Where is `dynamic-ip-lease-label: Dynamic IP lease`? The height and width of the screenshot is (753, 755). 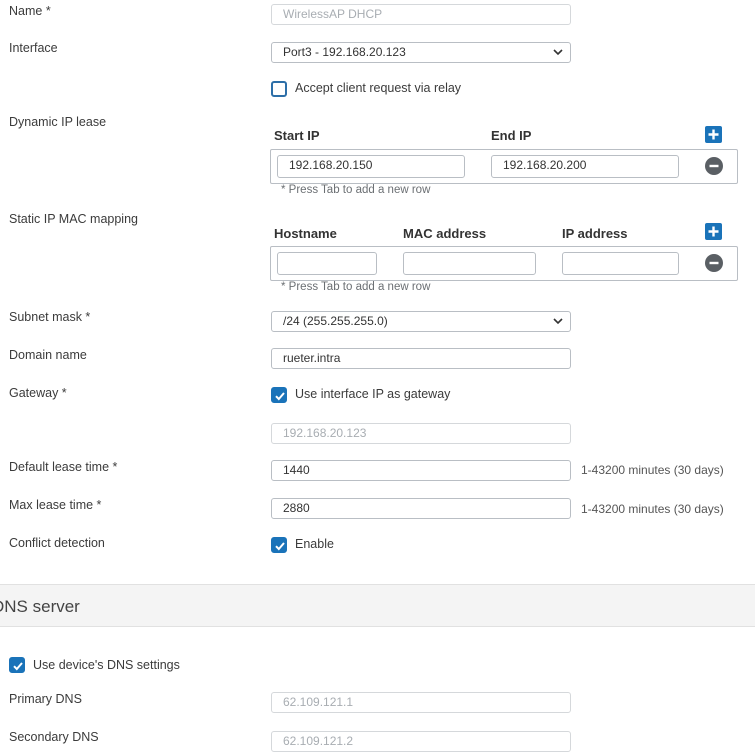 dynamic-ip-lease-label: Dynamic IP lease is located at coordinates (58, 122).